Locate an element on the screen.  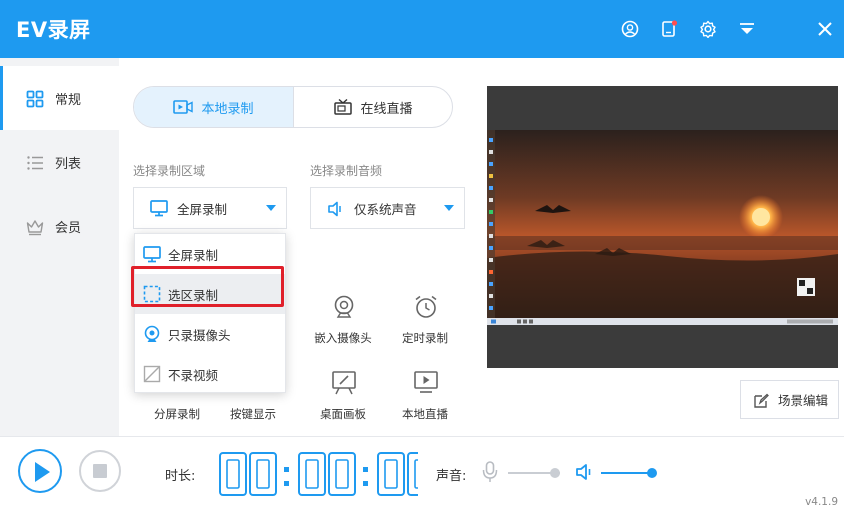
stop-icon is located at coordinates (100, 471).